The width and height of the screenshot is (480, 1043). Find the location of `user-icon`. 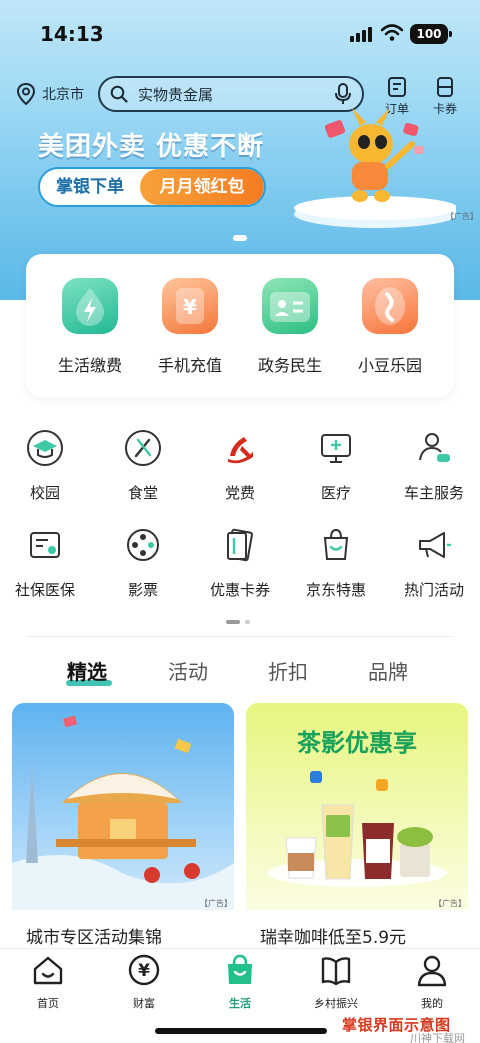

user-icon is located at coordinates (432, 971).